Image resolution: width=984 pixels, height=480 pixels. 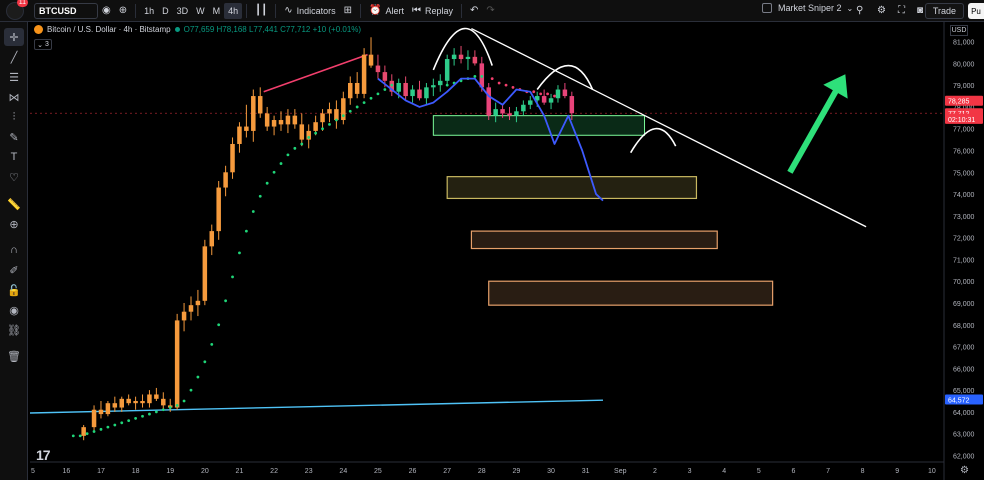 What do you see at coordinates (109, 29) in the screenshot?
I see `chart-title: Bitcoin / U.S. Dollar · 4h · Bitstamp` at bounding box center [109, 29].